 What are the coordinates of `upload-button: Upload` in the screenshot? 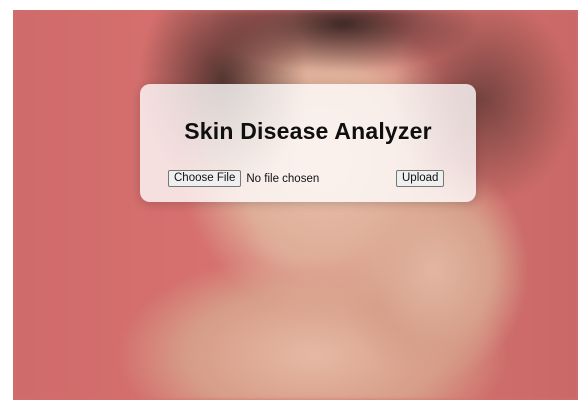 It's located at (420, 178).